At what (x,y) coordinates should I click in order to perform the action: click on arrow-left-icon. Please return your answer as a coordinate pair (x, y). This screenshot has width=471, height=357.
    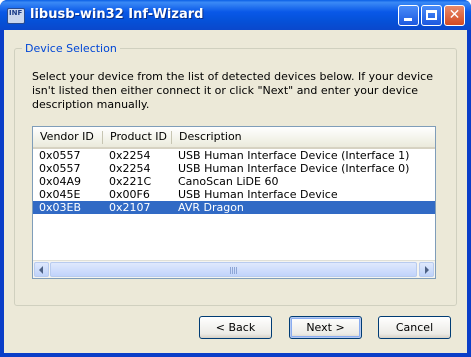
    Looking at the image, I should click on (41, 270).